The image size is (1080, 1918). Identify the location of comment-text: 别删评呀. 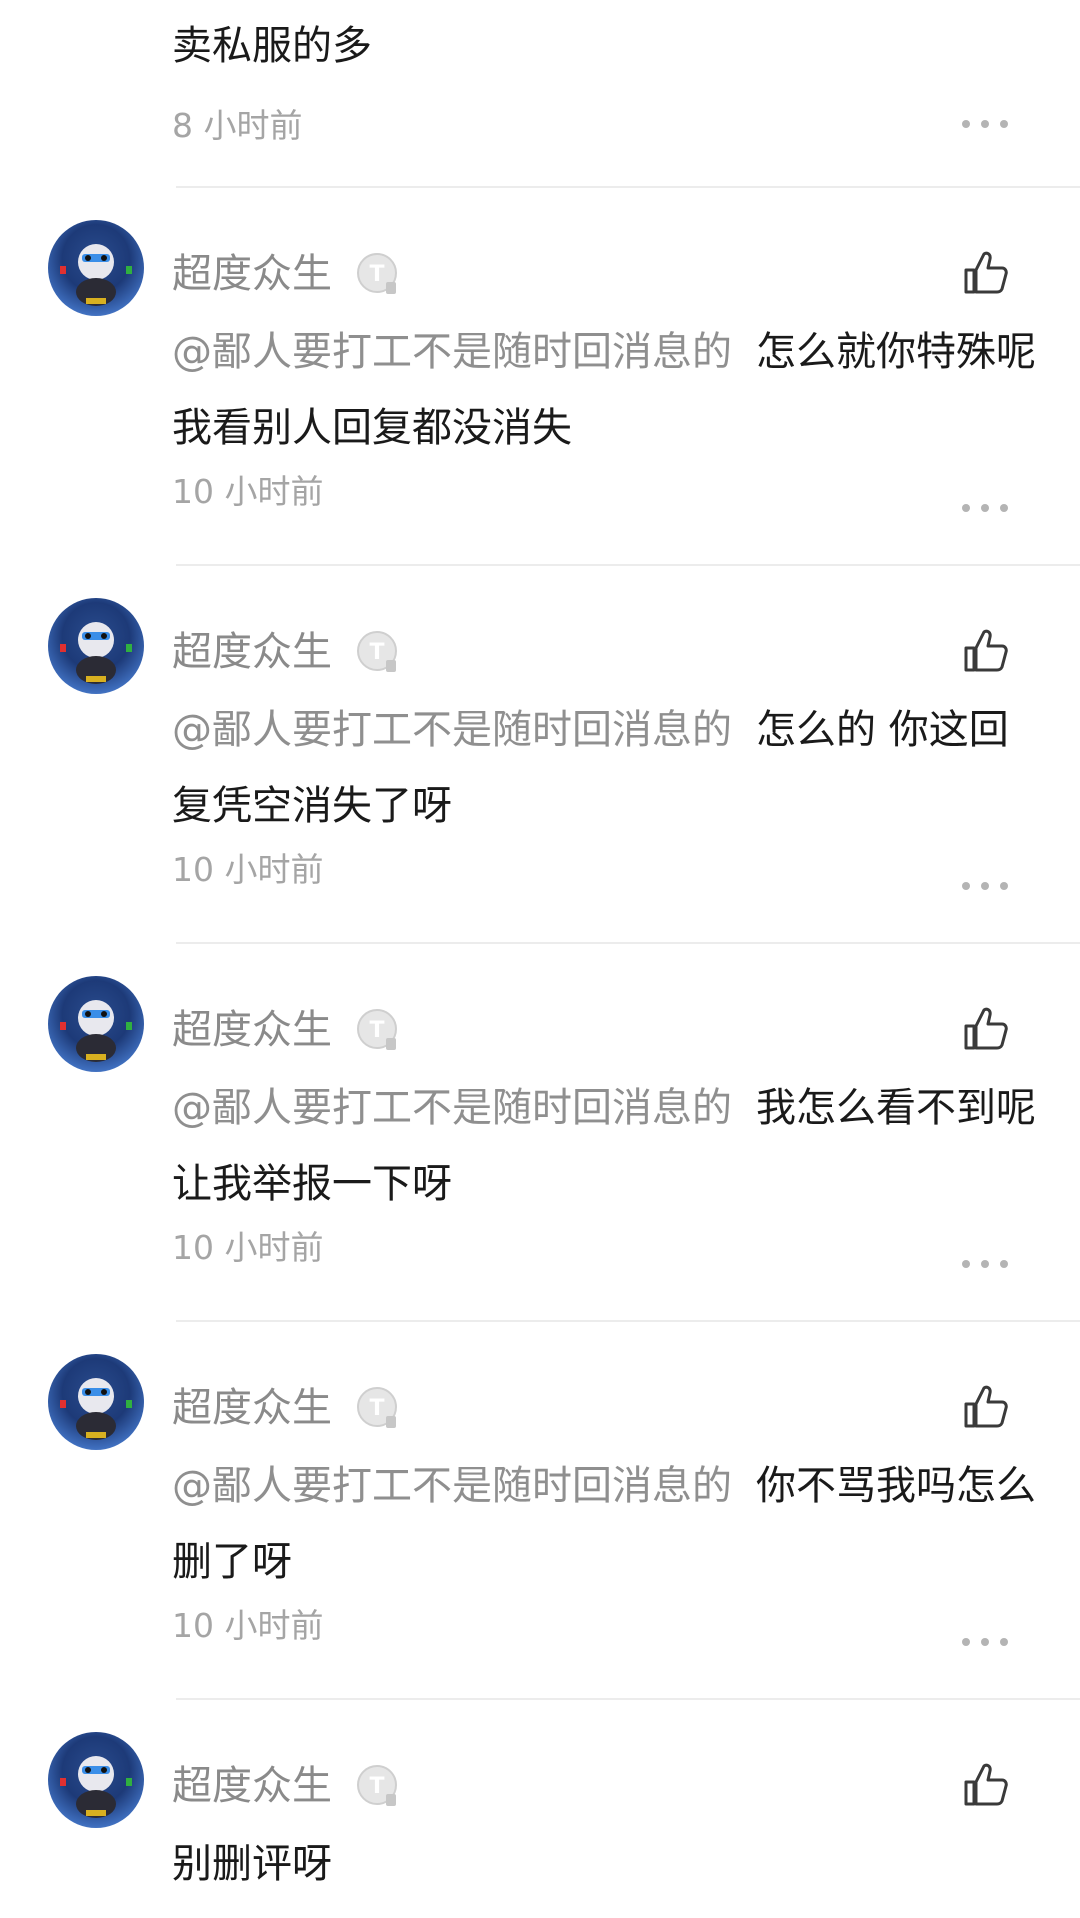
(252, 1864).